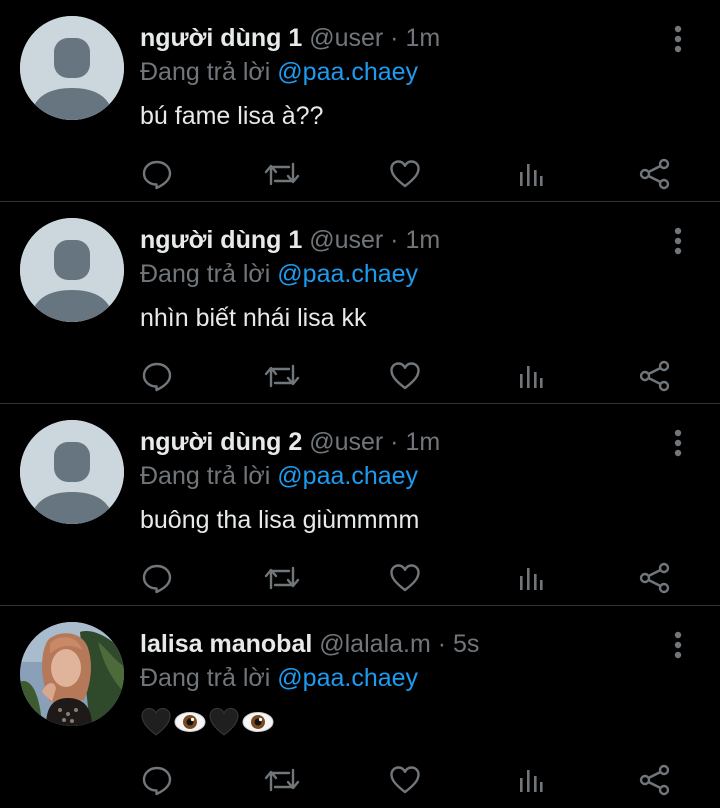 Image resolution: width=720 pixels, height=808 pixels. I want to click on timestamp: 5s, so click(466, 644).